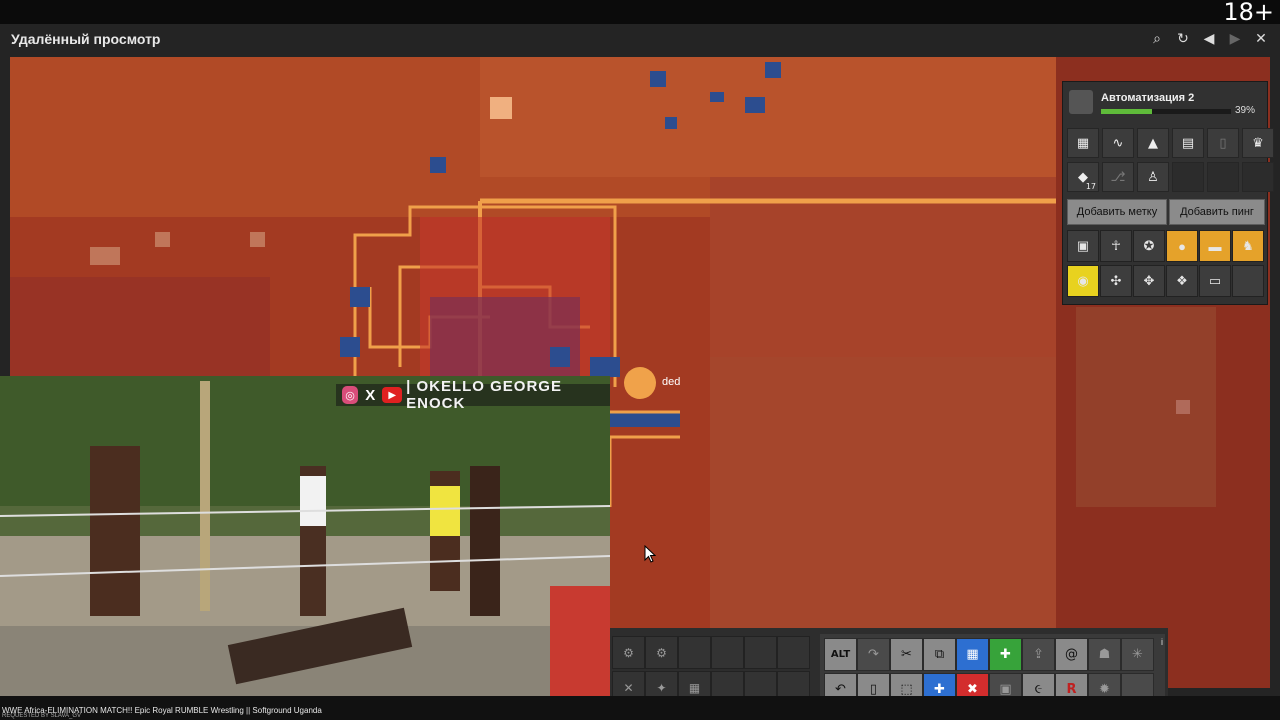  What do you see at coordinates (1182, 246) in the screenshot?
I see `fire-icon: ●` at bounding box center [1182, 246].